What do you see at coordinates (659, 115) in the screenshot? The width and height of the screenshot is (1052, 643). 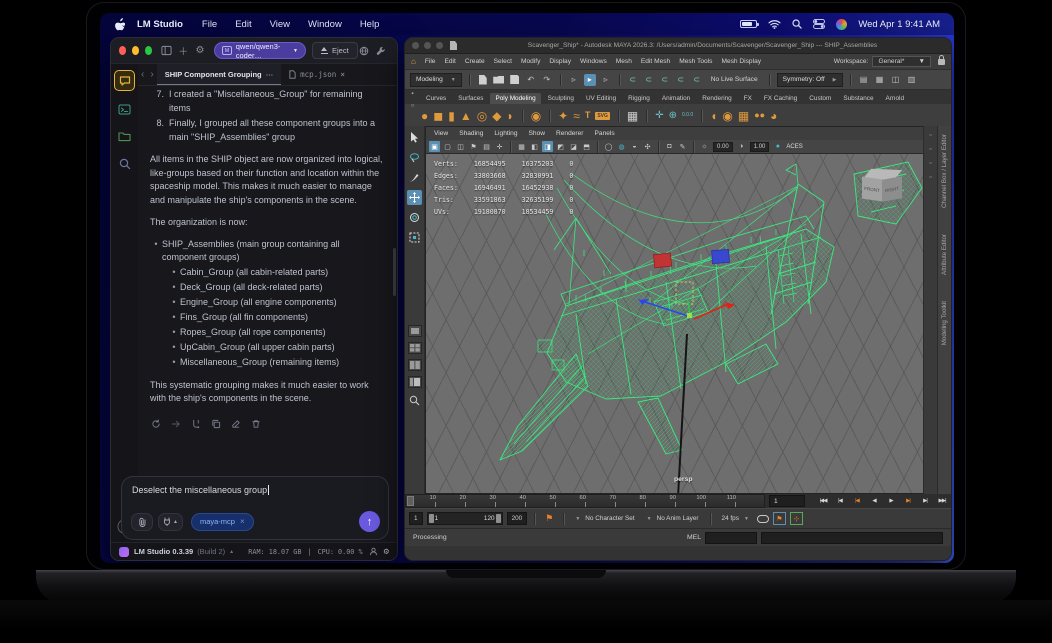 I see `construction-plane-icon: ✛` at bounding box center [659, 115].